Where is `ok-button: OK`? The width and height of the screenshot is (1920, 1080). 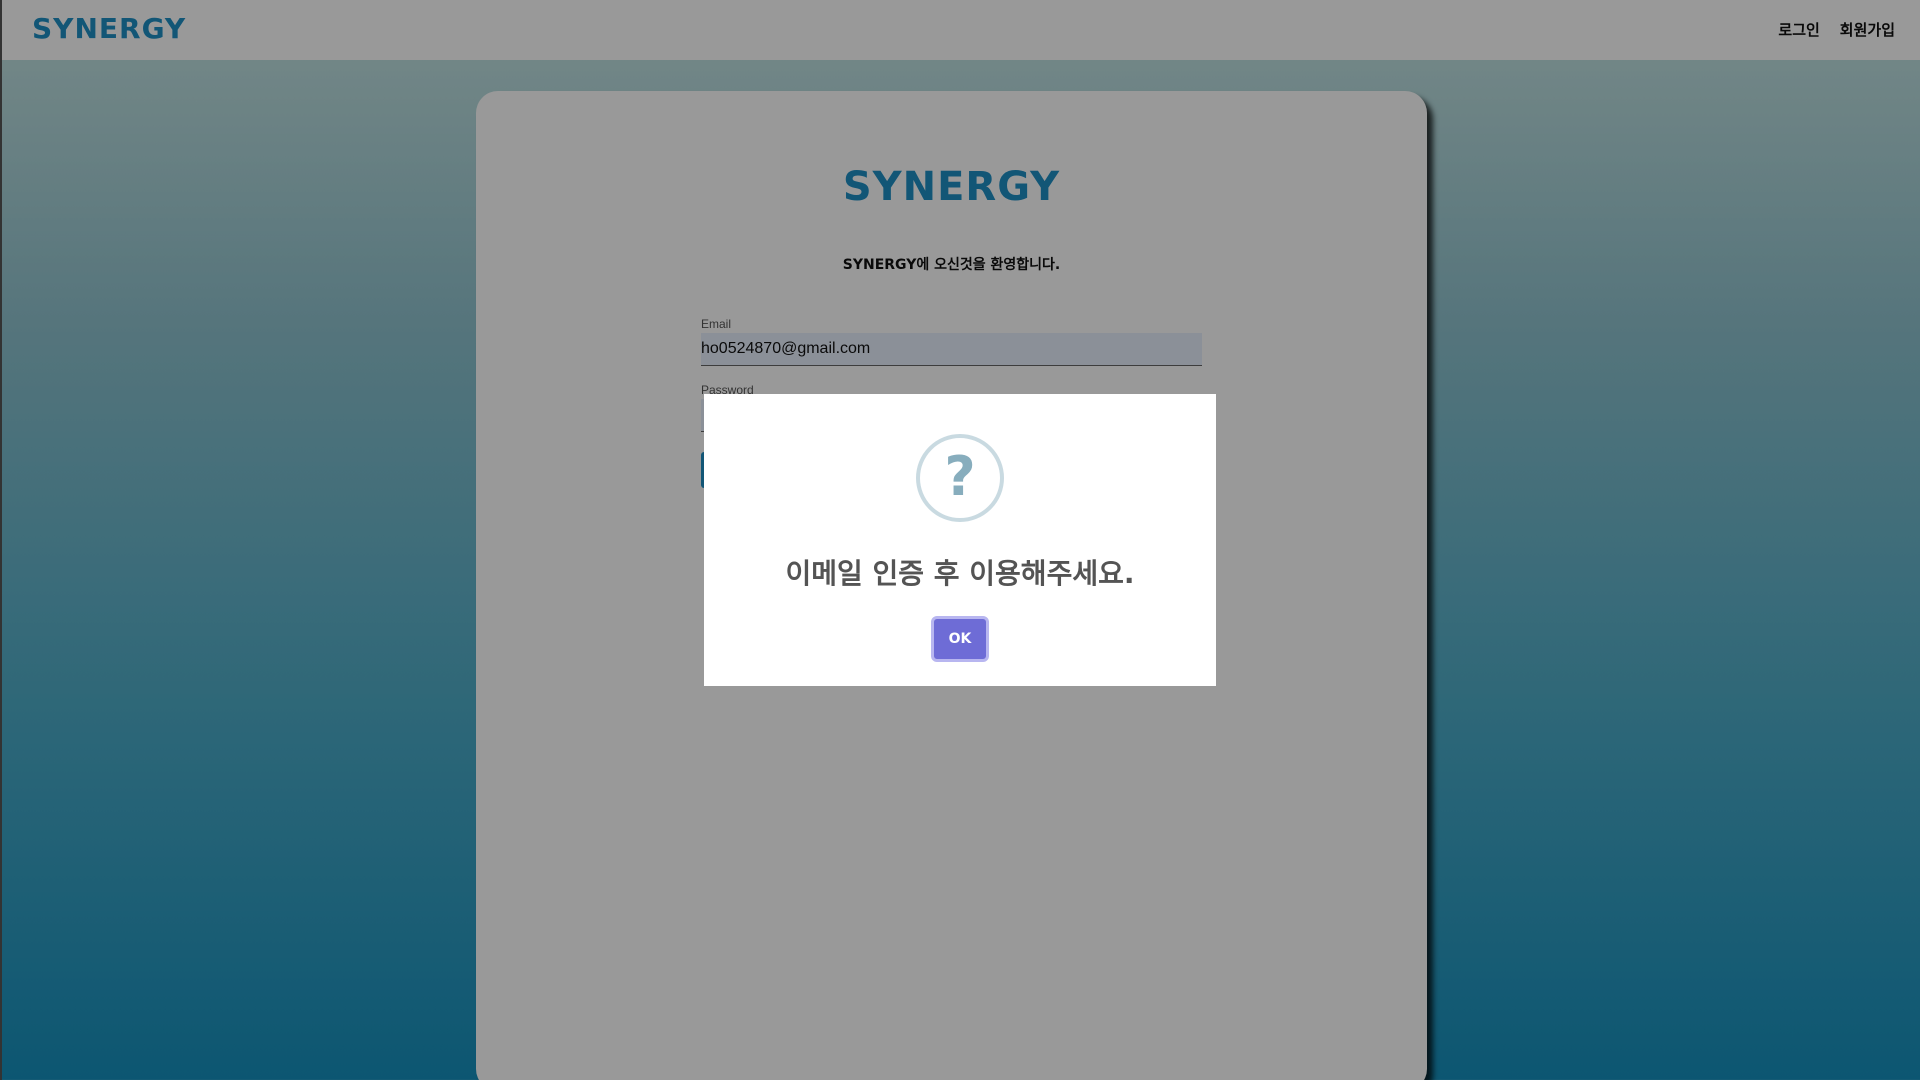 ok-button: OK is located at coordinates (960, 639).